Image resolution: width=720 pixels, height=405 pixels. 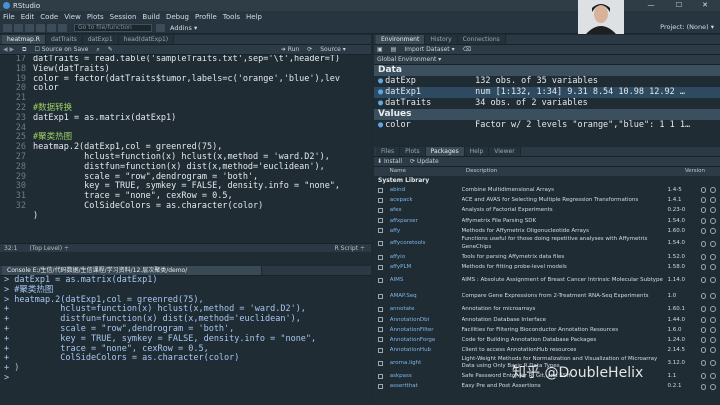 What do you see at coordinates (24, 50) in the screenshot?
I see `show-in-window-icon: ⧉` at bounding box center [24, 50].